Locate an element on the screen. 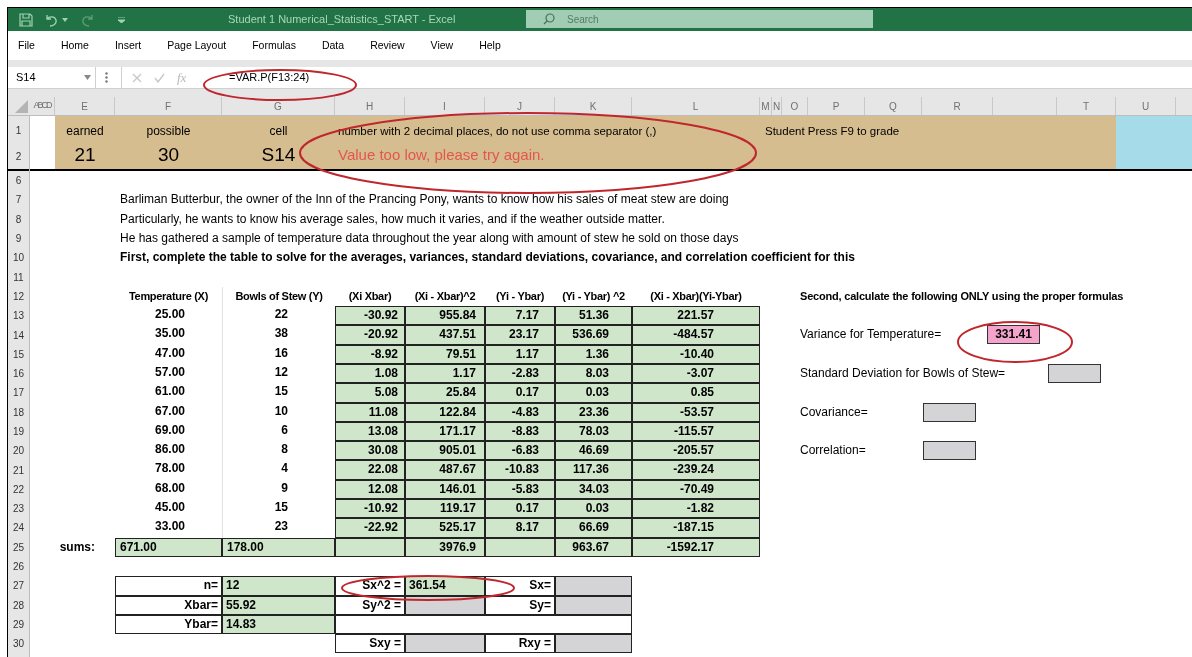 The image size is (1192, 657). column-header: Q is located at coordinates (893, 106).